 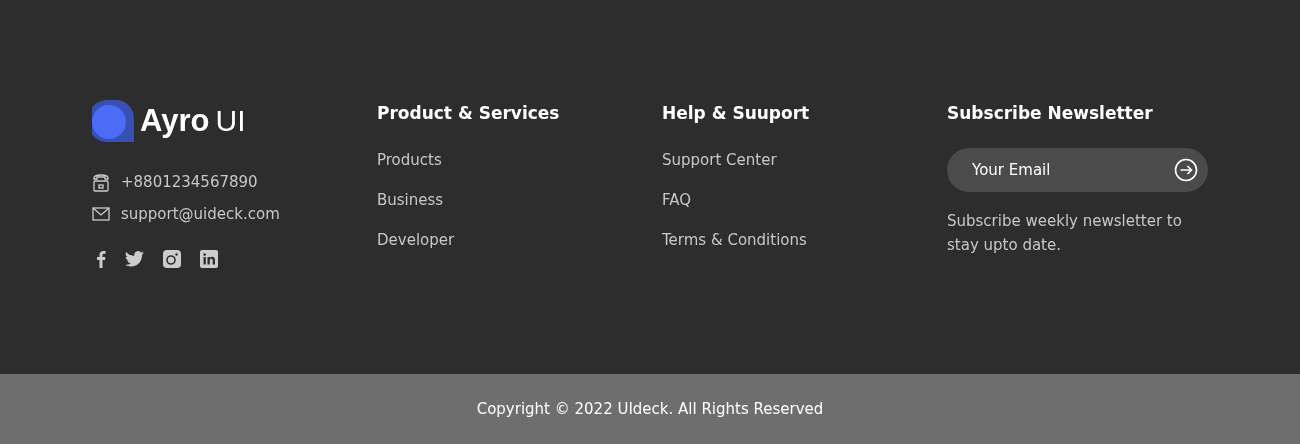 What do you see at coordinates (101, 259) in the screenshot?
I see `facebook-icon` at bounding box center [101, 259].